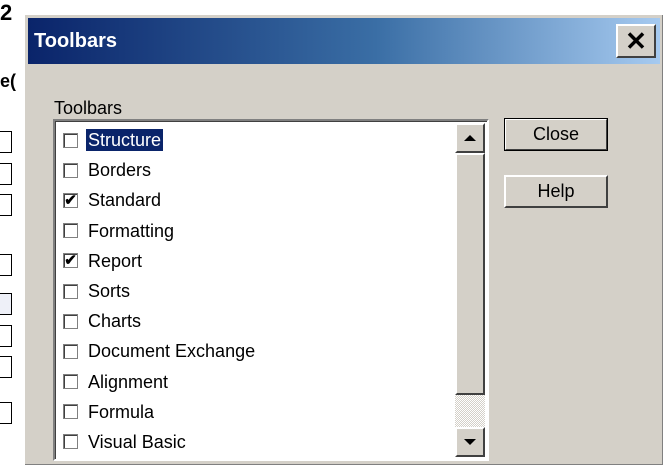  I want to click on toolbar-item-label: Sorts, so click(109, 291).